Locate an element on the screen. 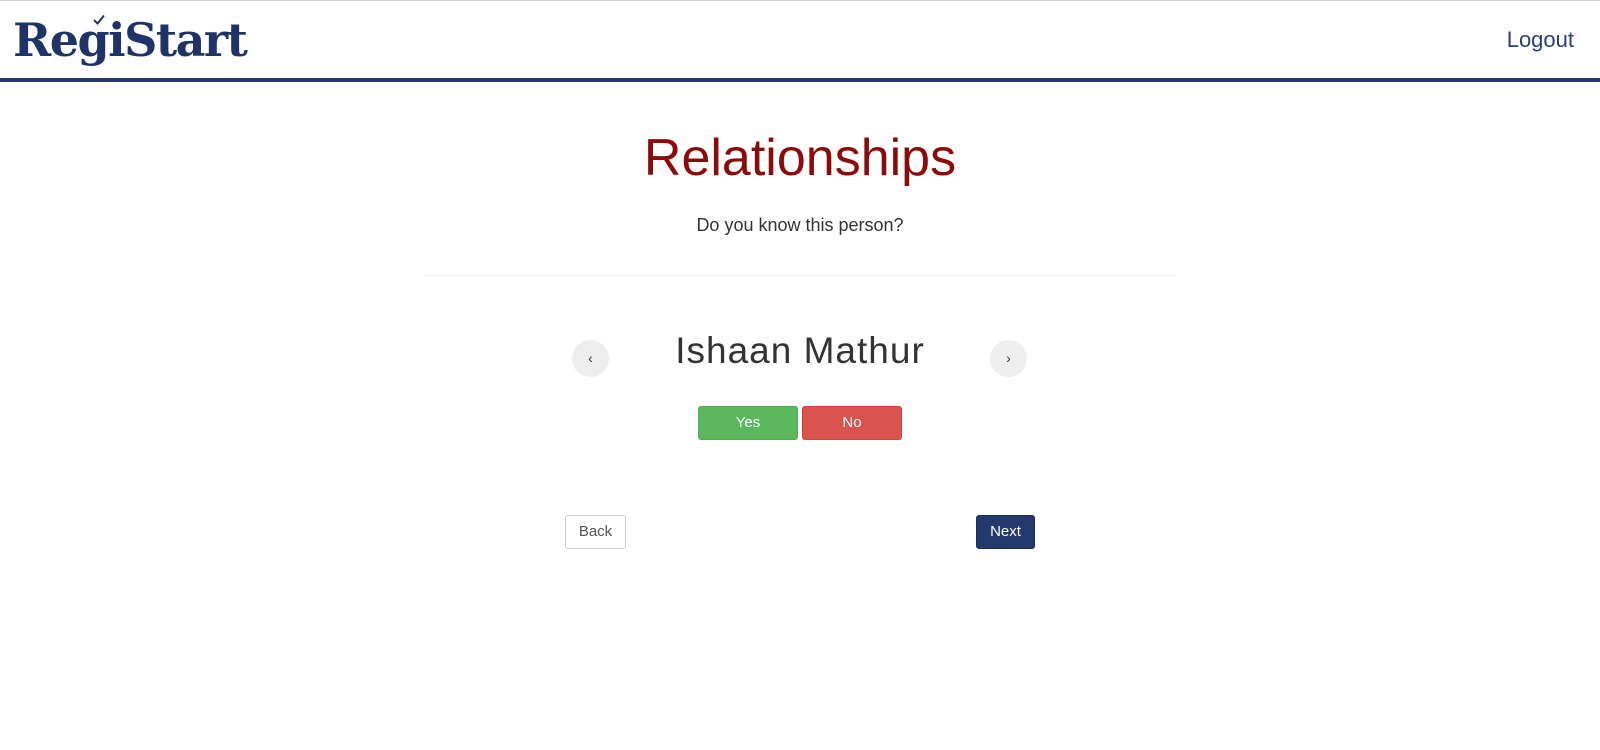  next-person-button: › is located at coordinates (1008, 358).